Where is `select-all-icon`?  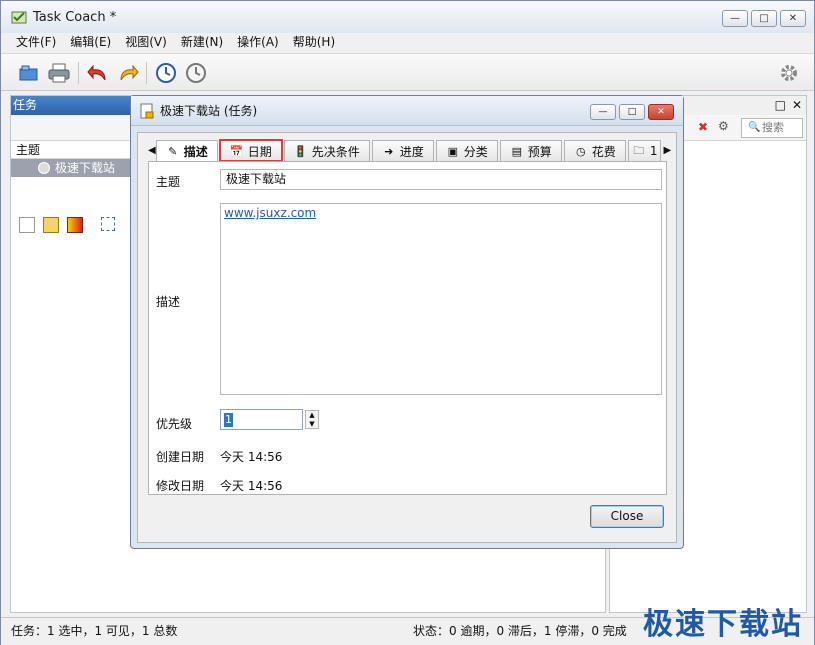
select-all-icon is located at coordinates (108, 224).